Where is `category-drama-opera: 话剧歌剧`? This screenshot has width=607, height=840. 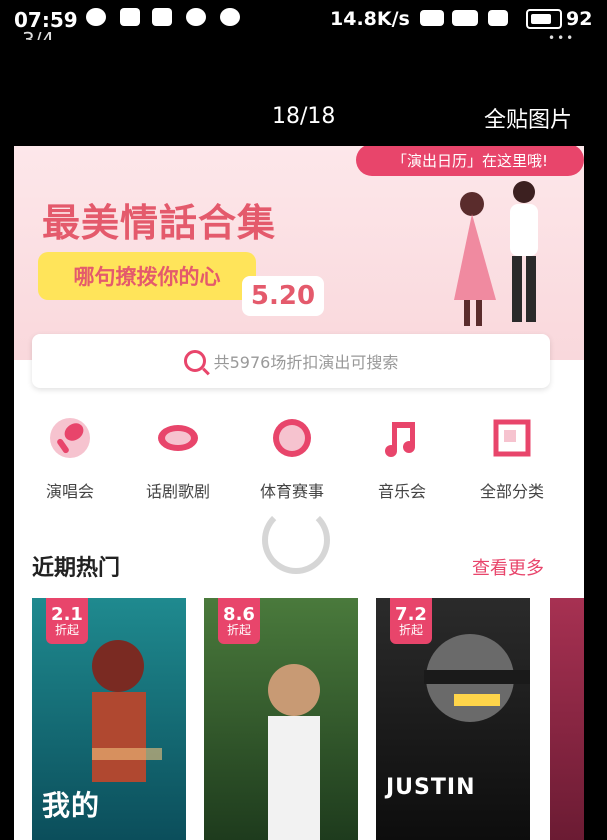
category-drama-opera: 话剧歌剧 is located at coordinates (178, 459).